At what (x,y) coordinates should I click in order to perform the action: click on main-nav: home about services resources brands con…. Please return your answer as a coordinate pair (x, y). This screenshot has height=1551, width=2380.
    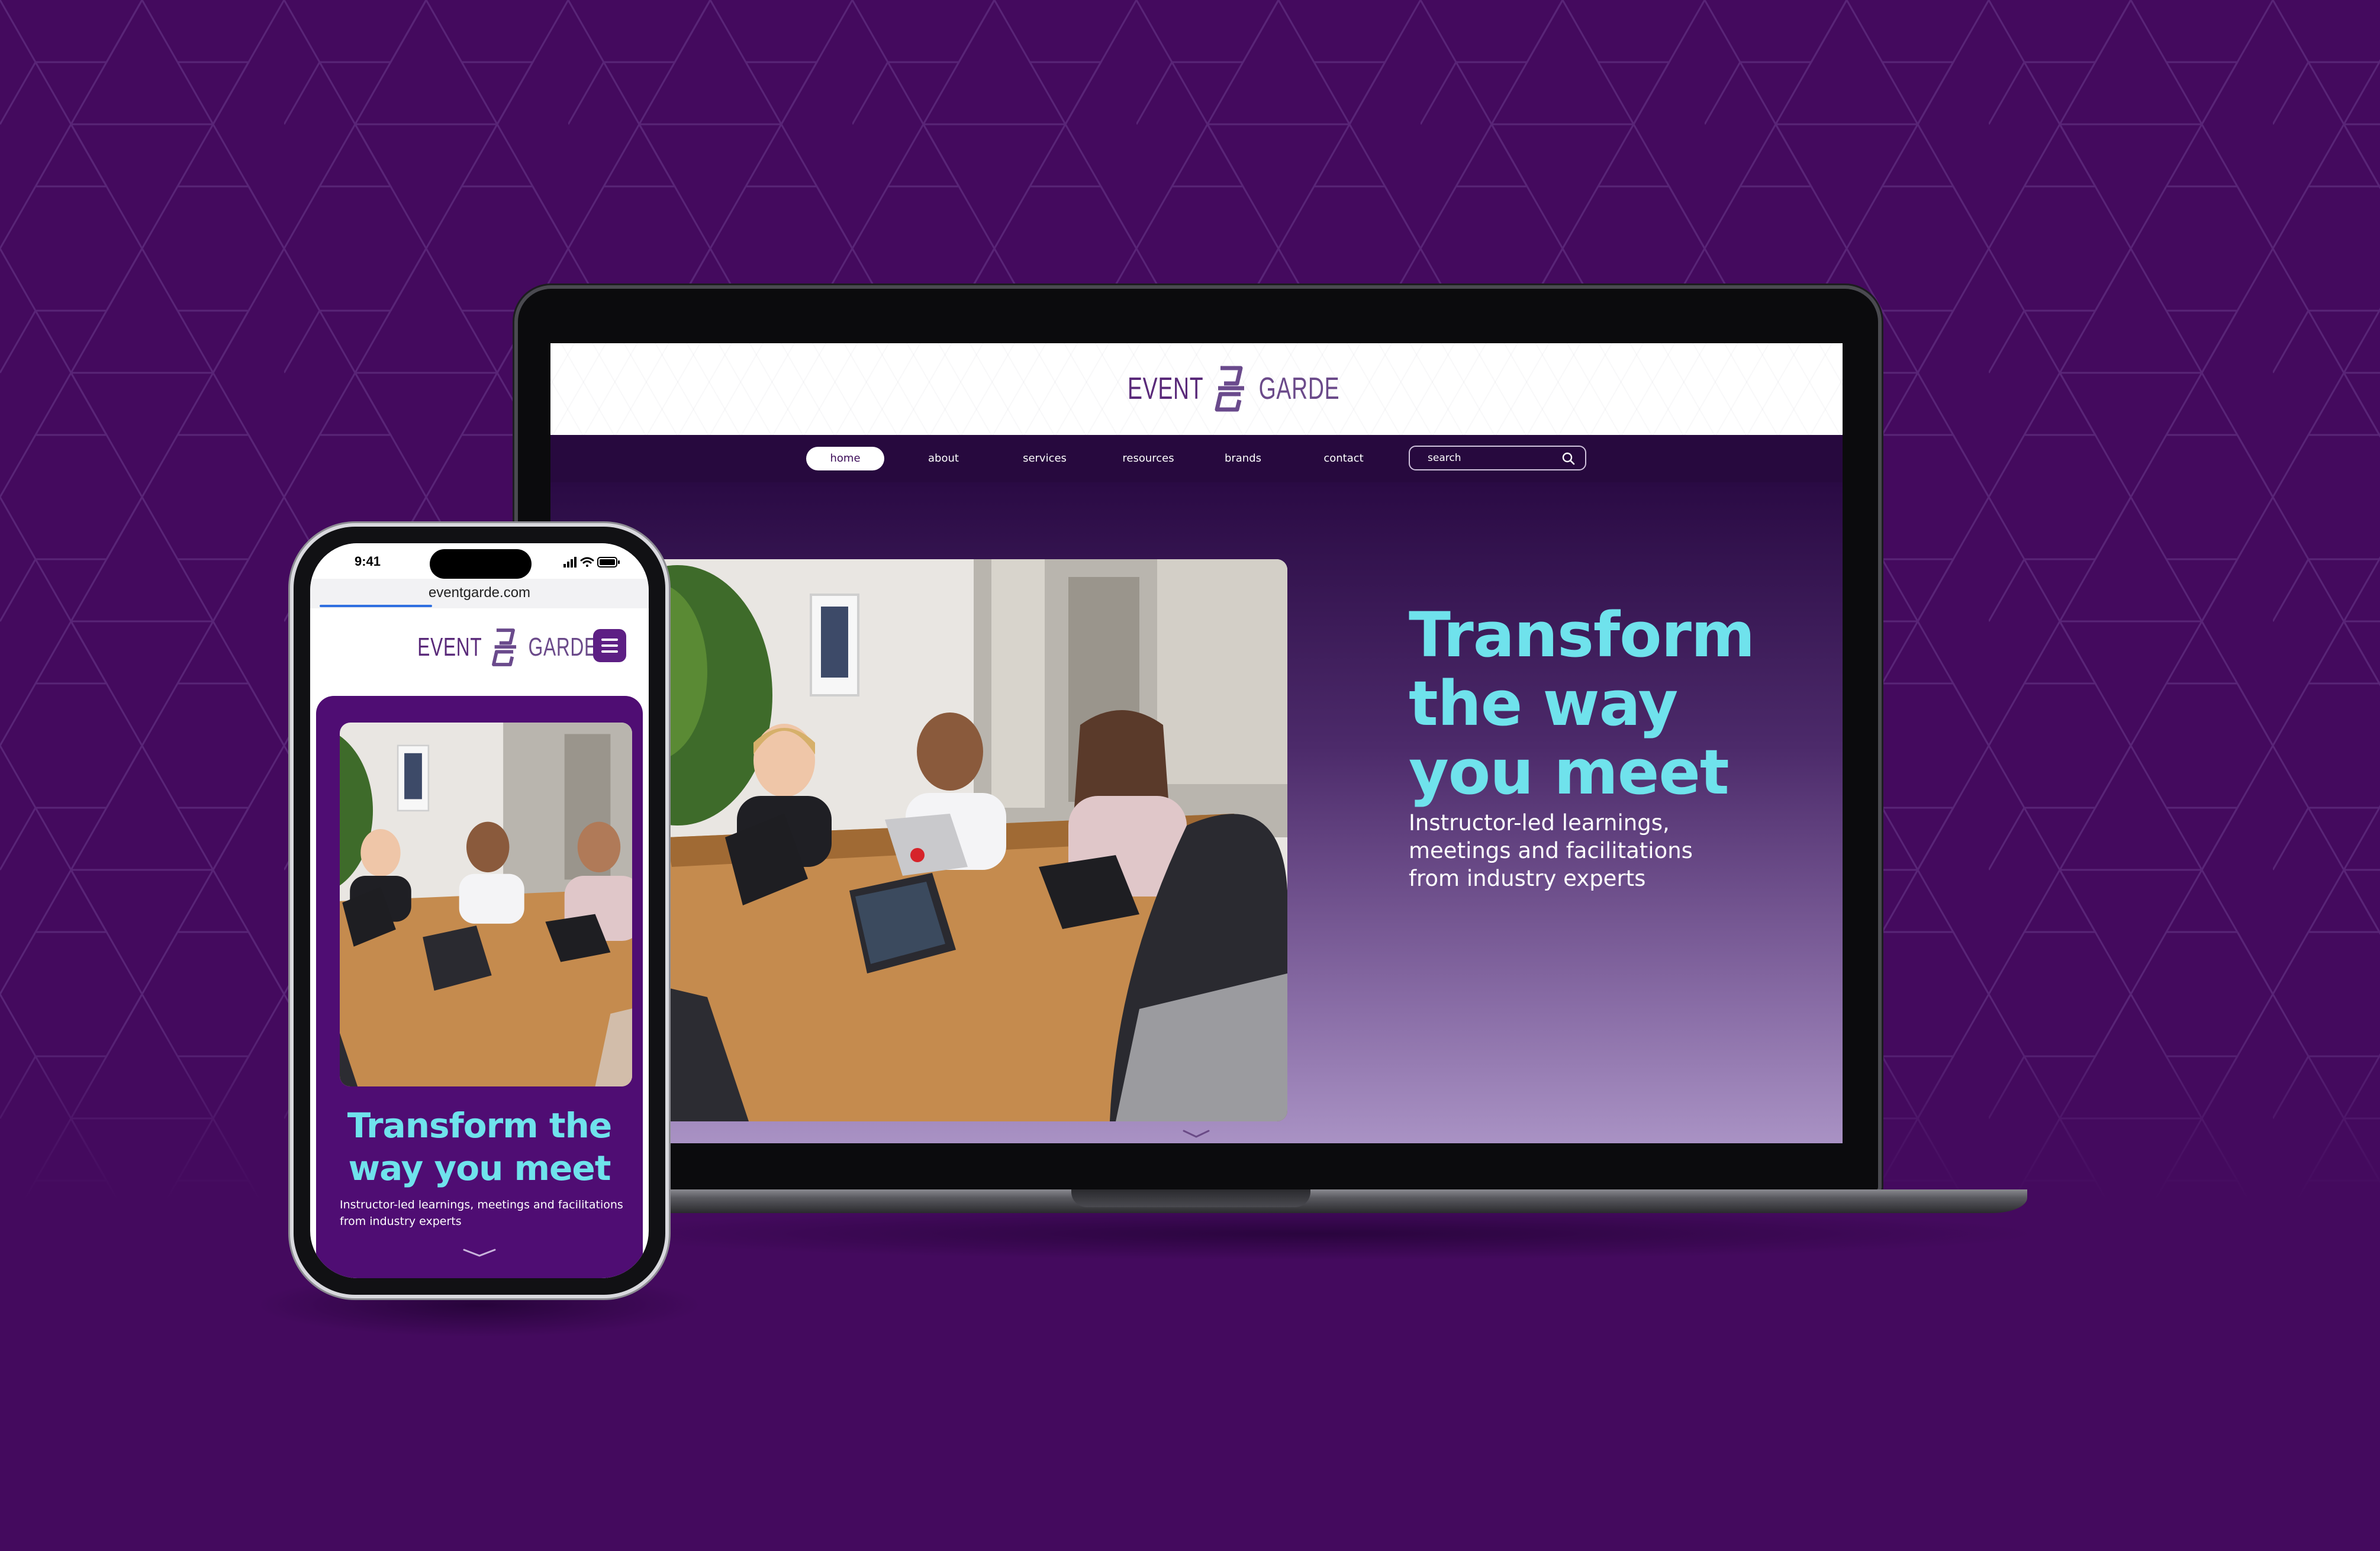
    Looking at the image, I should click on (1196, 458).